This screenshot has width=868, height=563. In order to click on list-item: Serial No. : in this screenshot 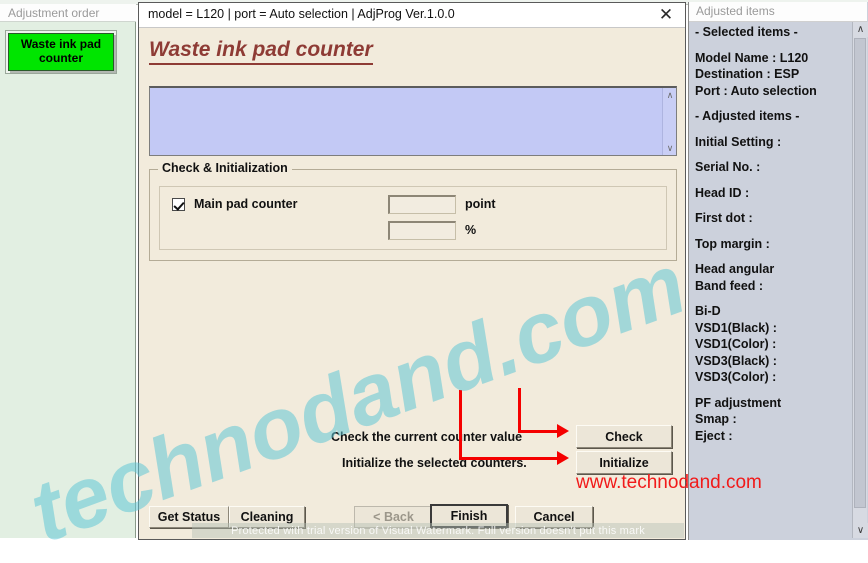, I will do `click(728, 167)`.